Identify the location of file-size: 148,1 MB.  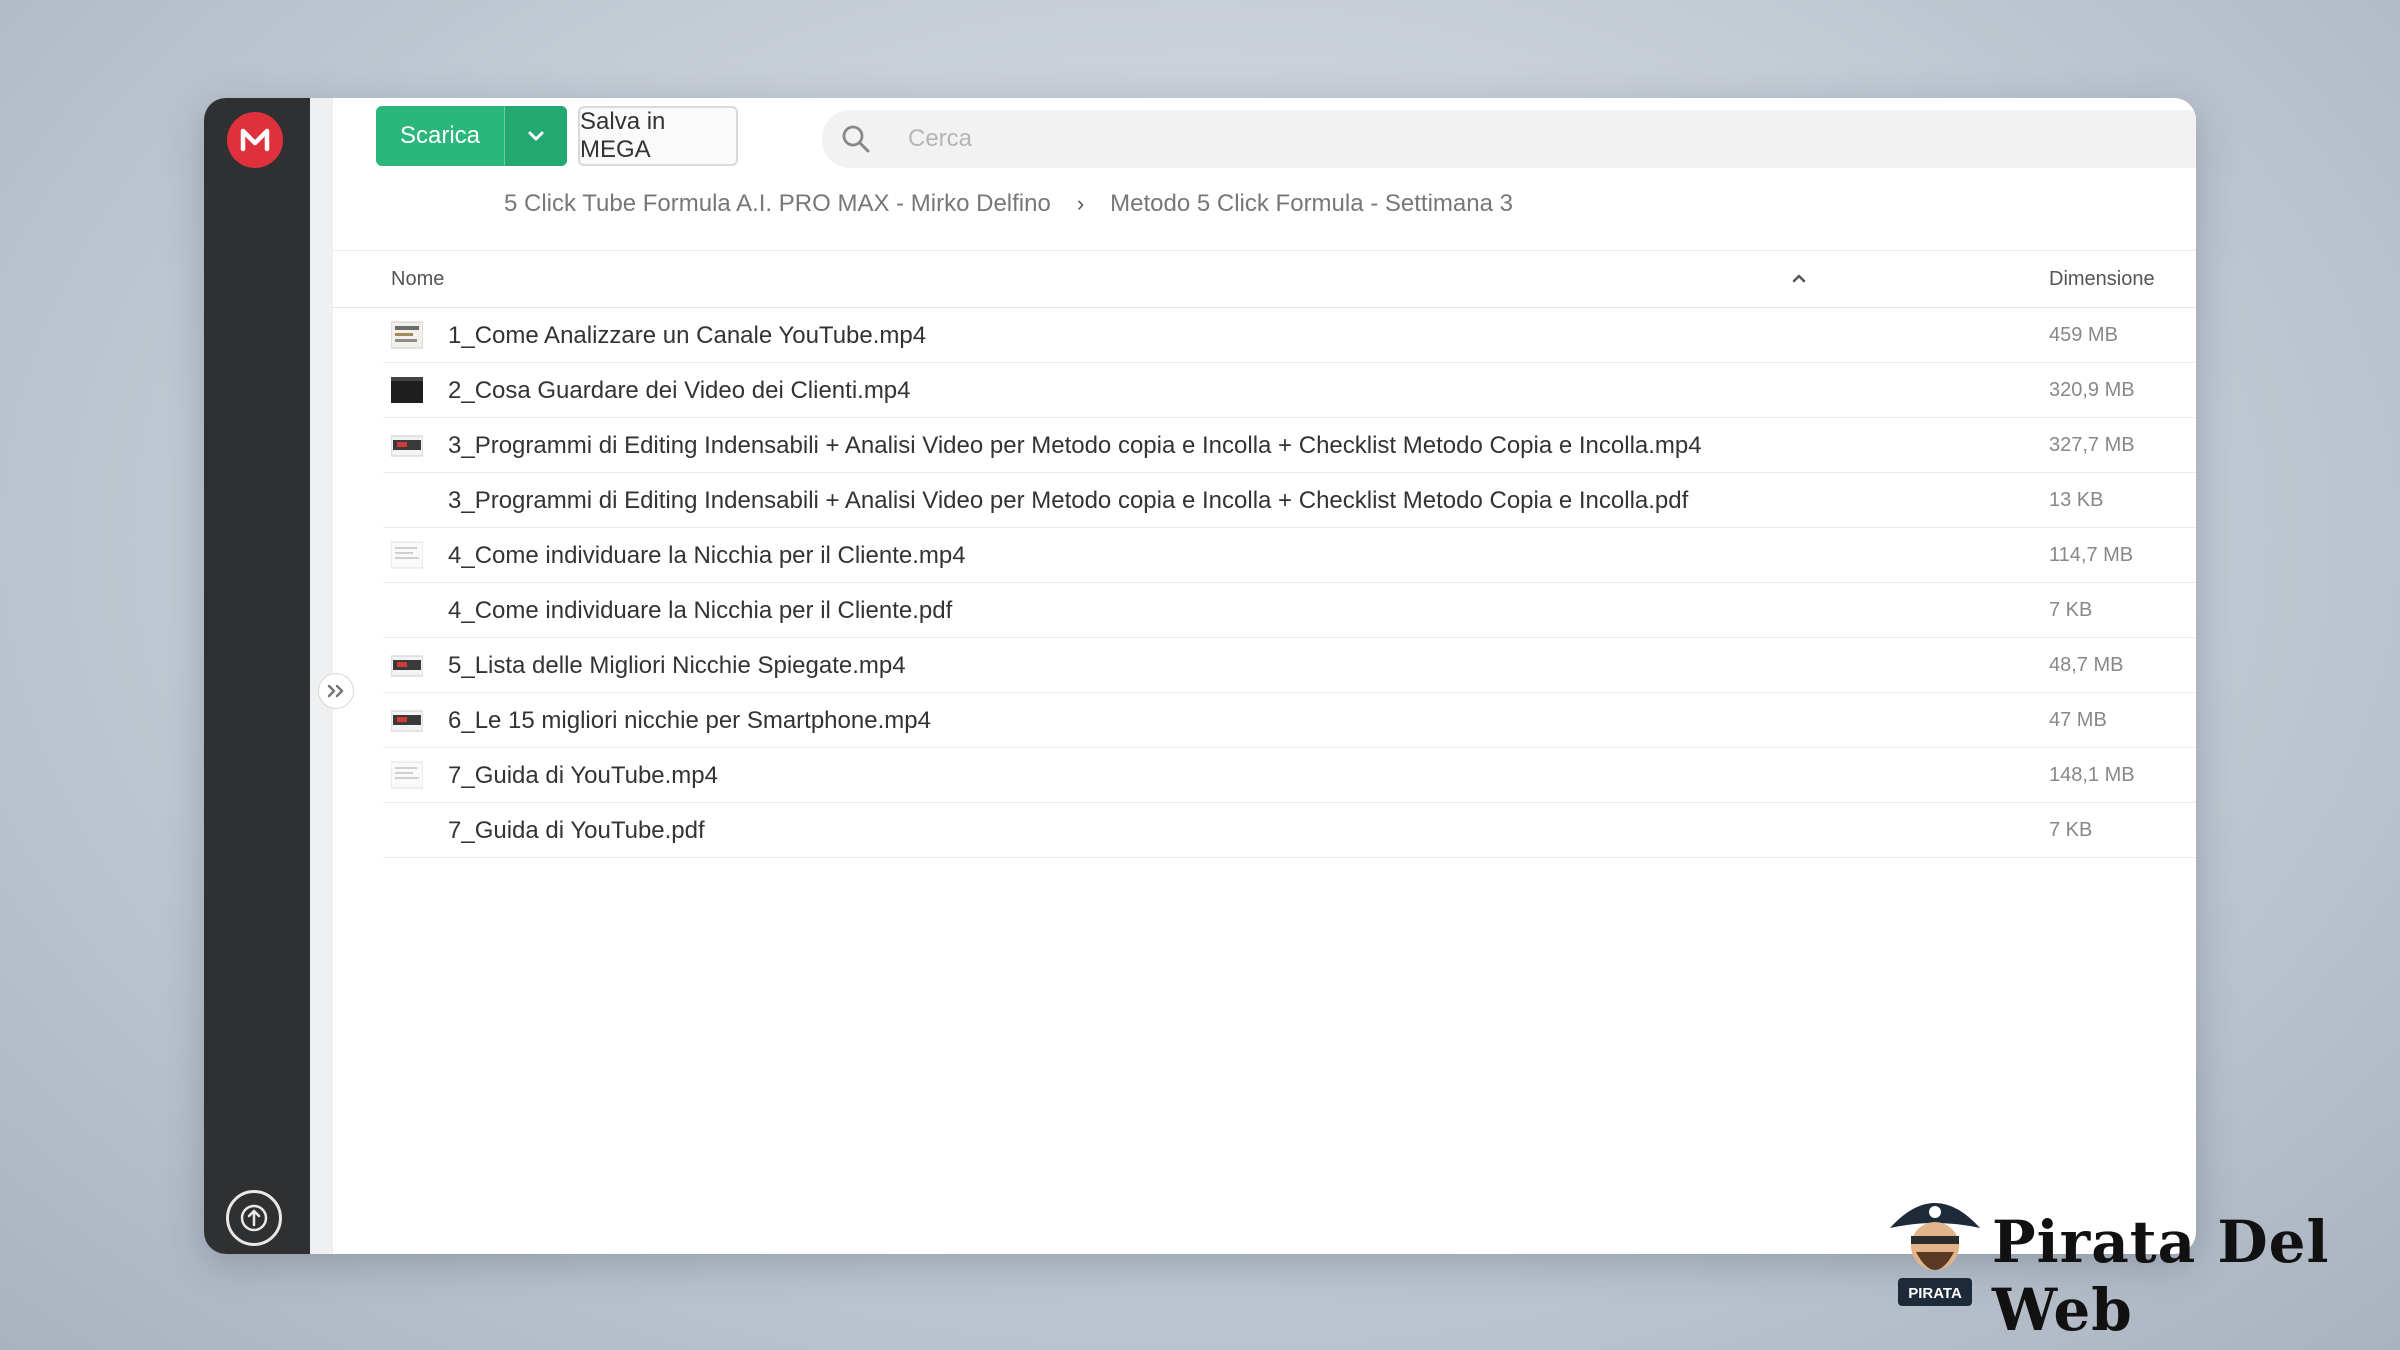
(2092, 775).